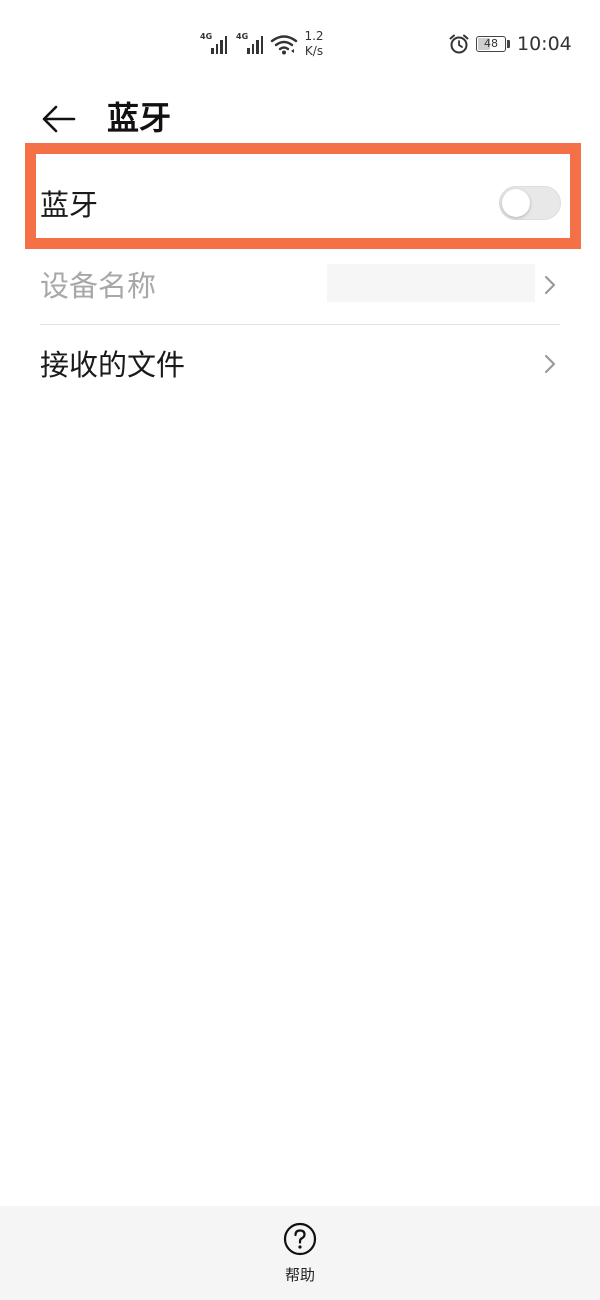 The width and height of the screenshot is (600, 1300). I want to click on bluetooth-toggle-switch, so click(530, 203).